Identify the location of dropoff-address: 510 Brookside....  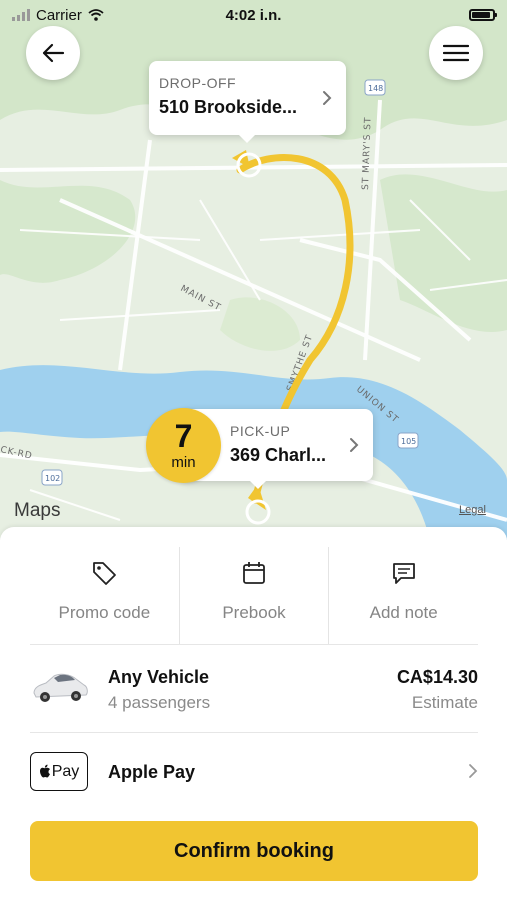
(228, 107).